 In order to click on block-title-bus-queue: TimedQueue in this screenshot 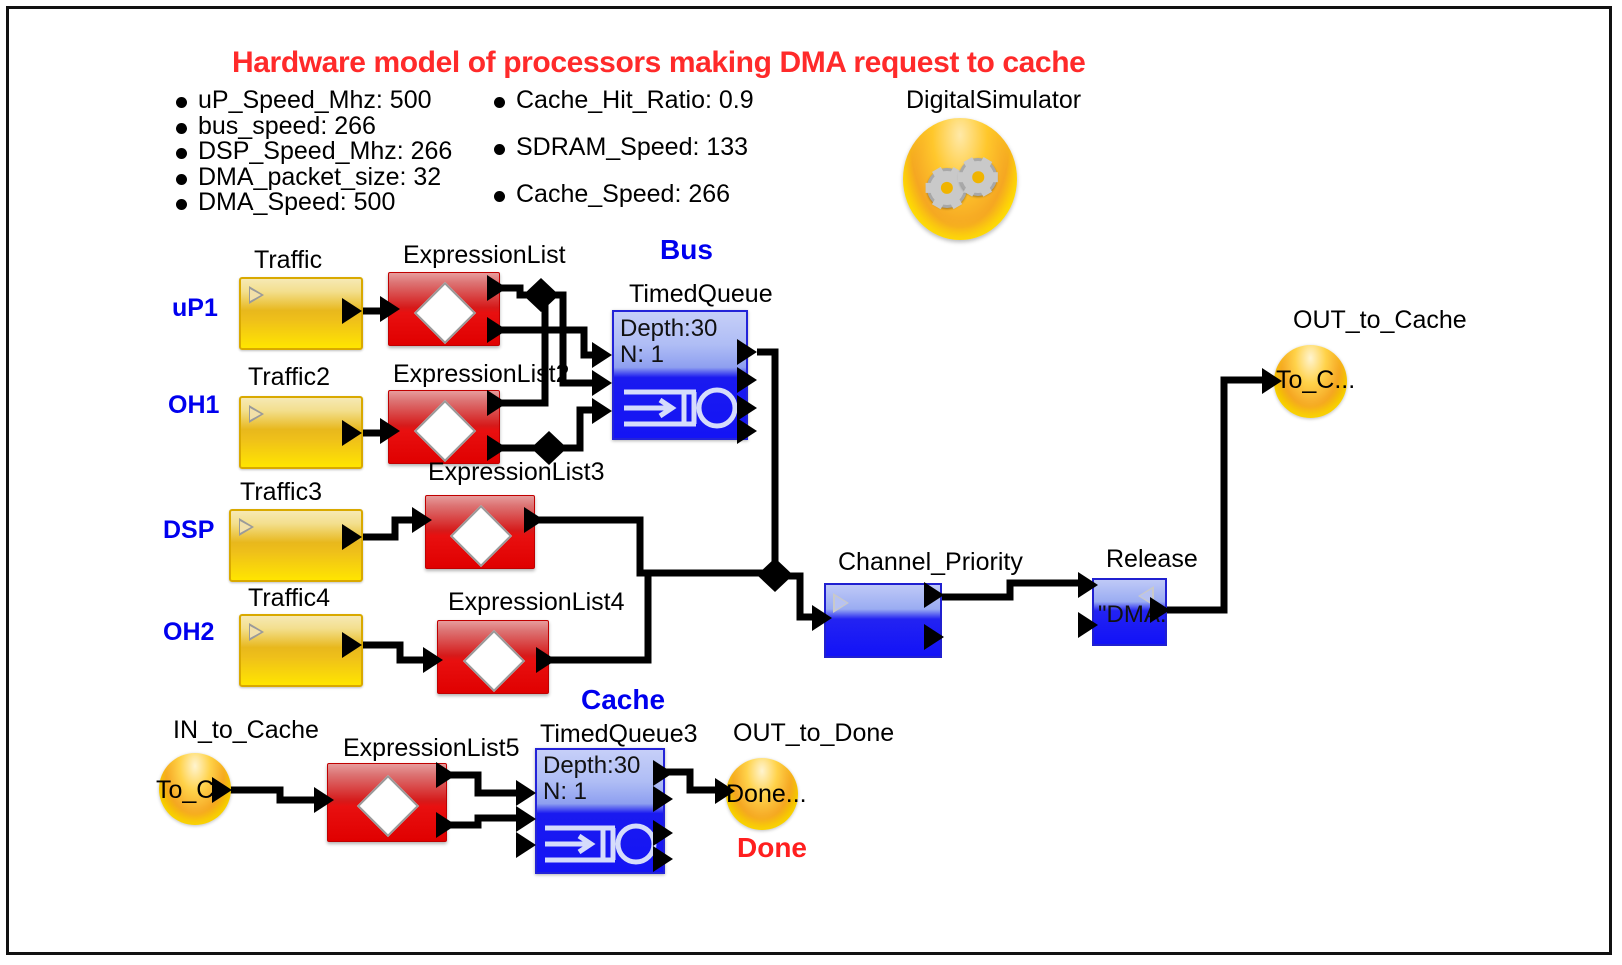, I will do `click(701, 294)`.